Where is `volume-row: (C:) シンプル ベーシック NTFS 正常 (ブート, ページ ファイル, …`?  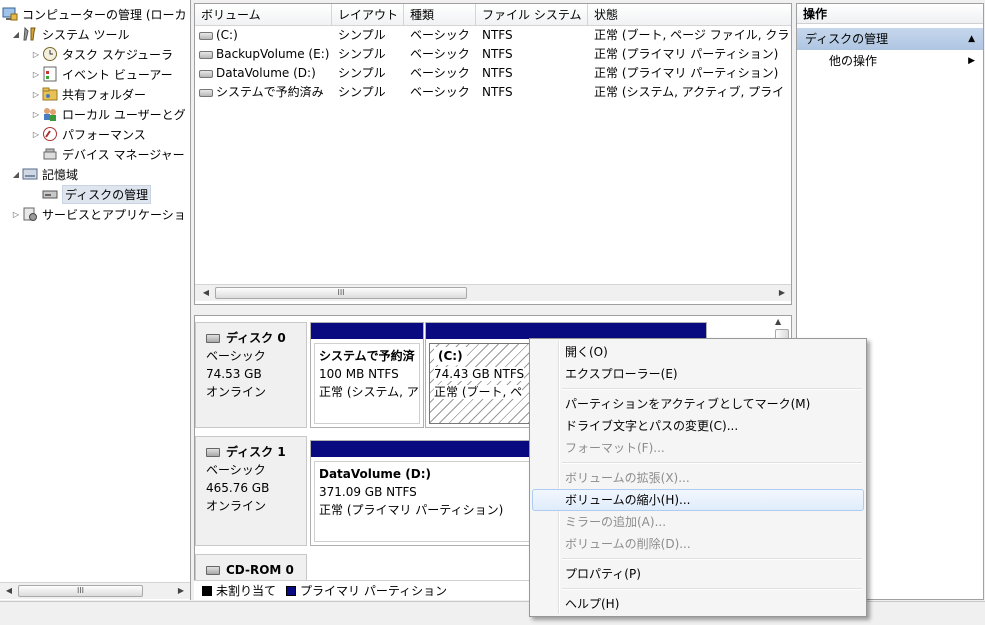
volume-row: (C:) シンプル ベーシック NTFS 正常 (ブート, ページ ファイル, … is located at coordinates (493, 35).